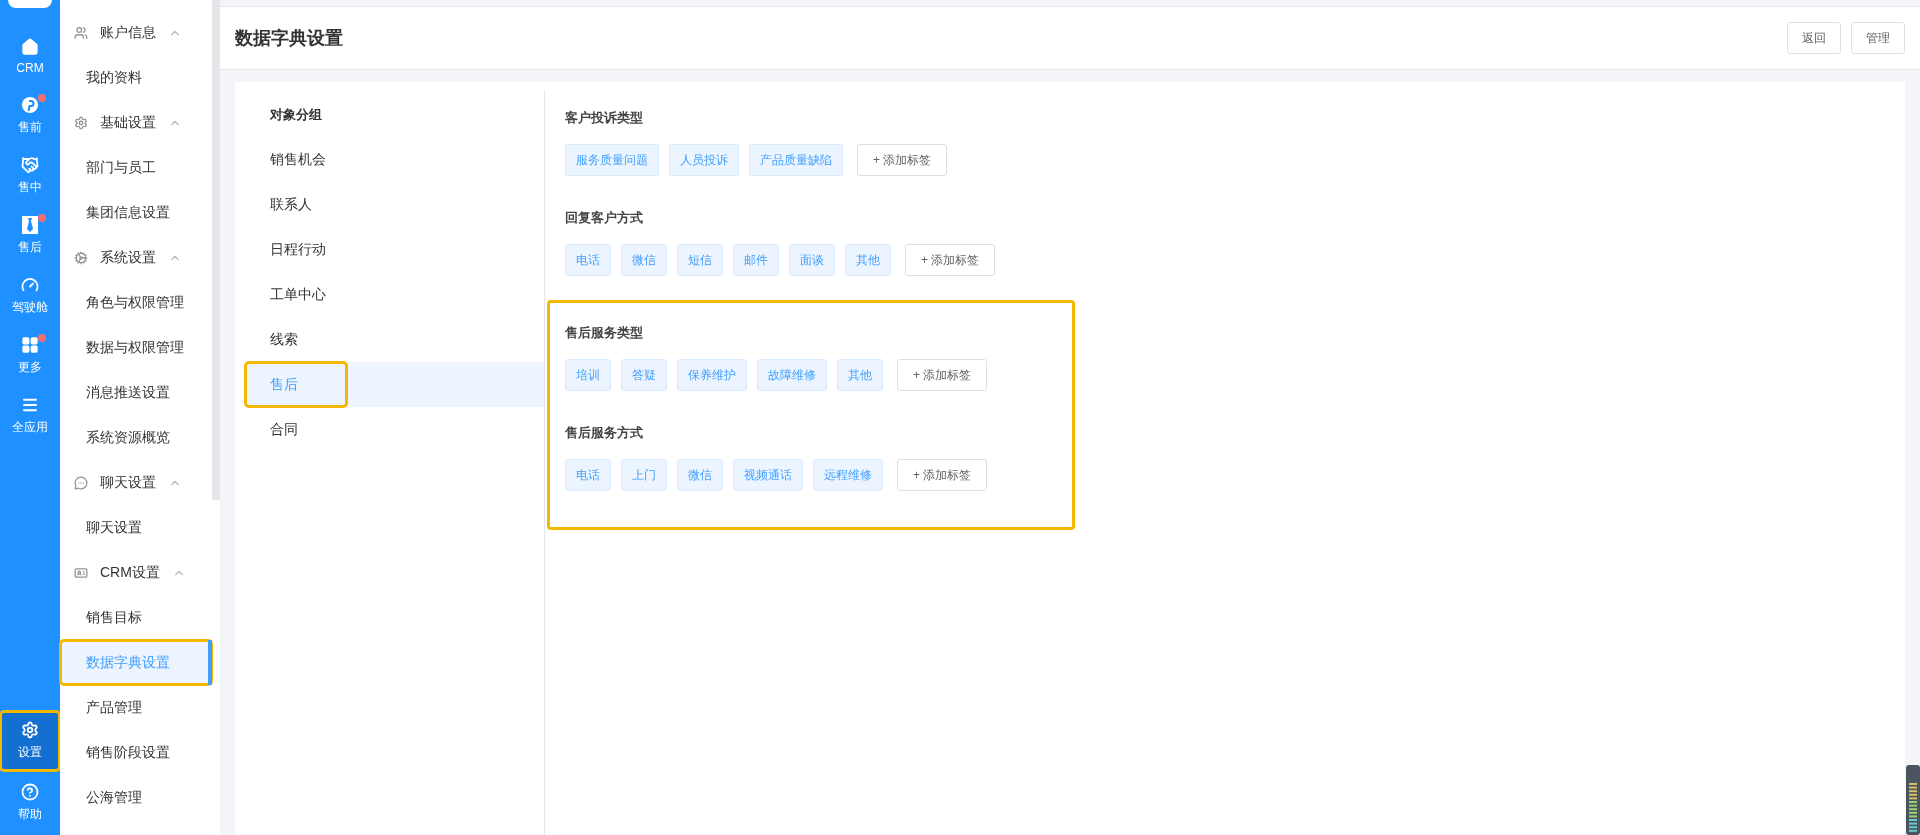 The width and height of the screenshot is (1920, 835). What do you see at coordinates (298, 249) in the screenshot?
I see `category-label: 日程行动` at bounding box center [298, 249].